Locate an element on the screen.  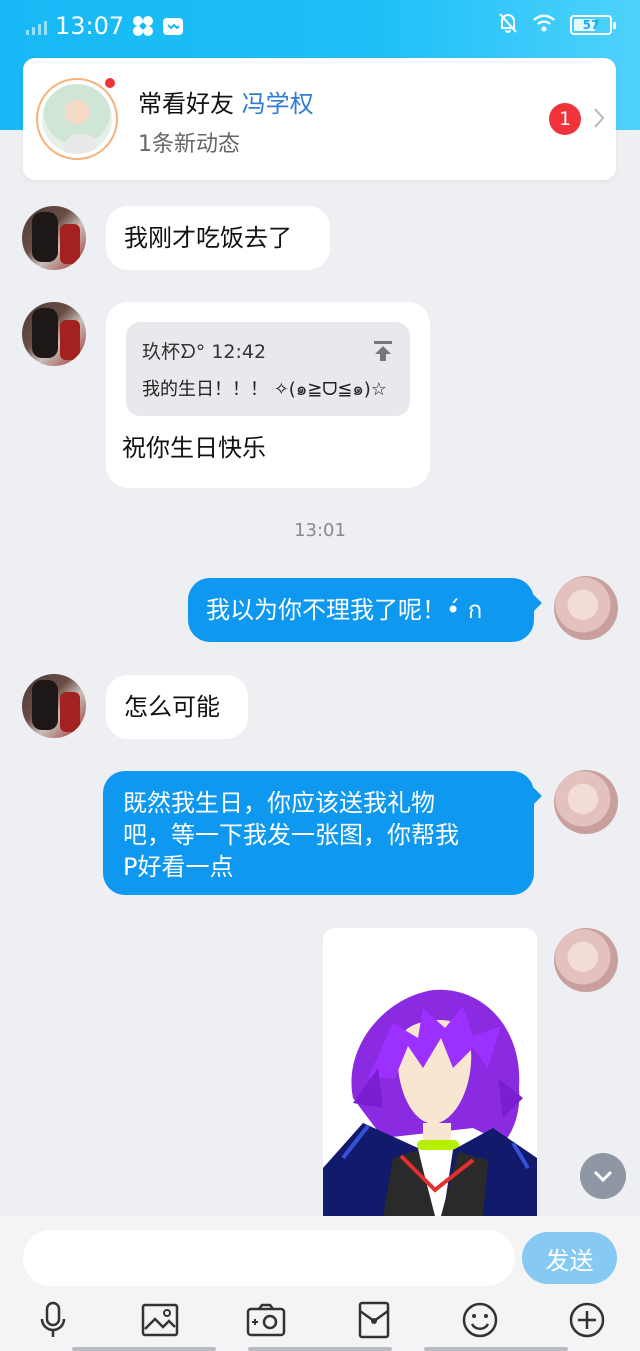
message-bubble-self: 既然我生日，你应该送我礼物 吧，等一下我发一张图，你帮我 P好看一点 is located at coordinates (322, 833).